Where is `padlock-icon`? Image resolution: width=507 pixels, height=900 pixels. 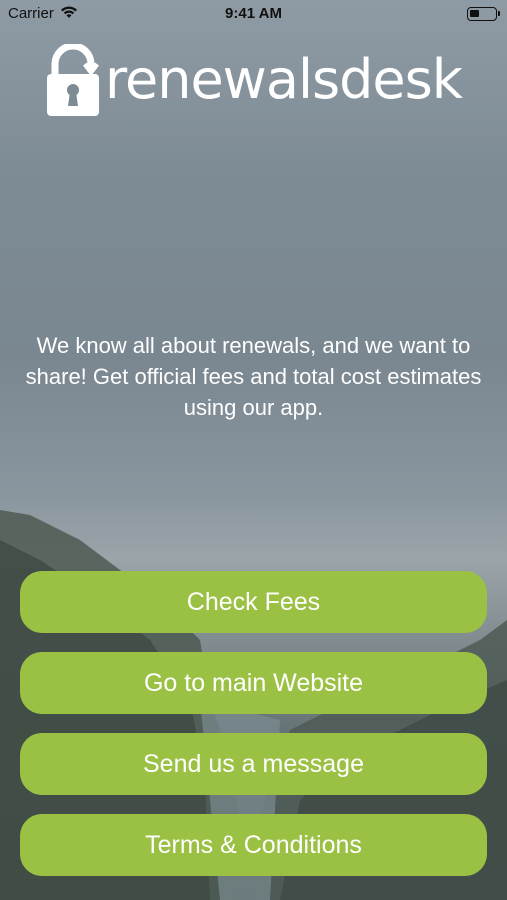 padlock-icon is located at coordinates (73, 80).